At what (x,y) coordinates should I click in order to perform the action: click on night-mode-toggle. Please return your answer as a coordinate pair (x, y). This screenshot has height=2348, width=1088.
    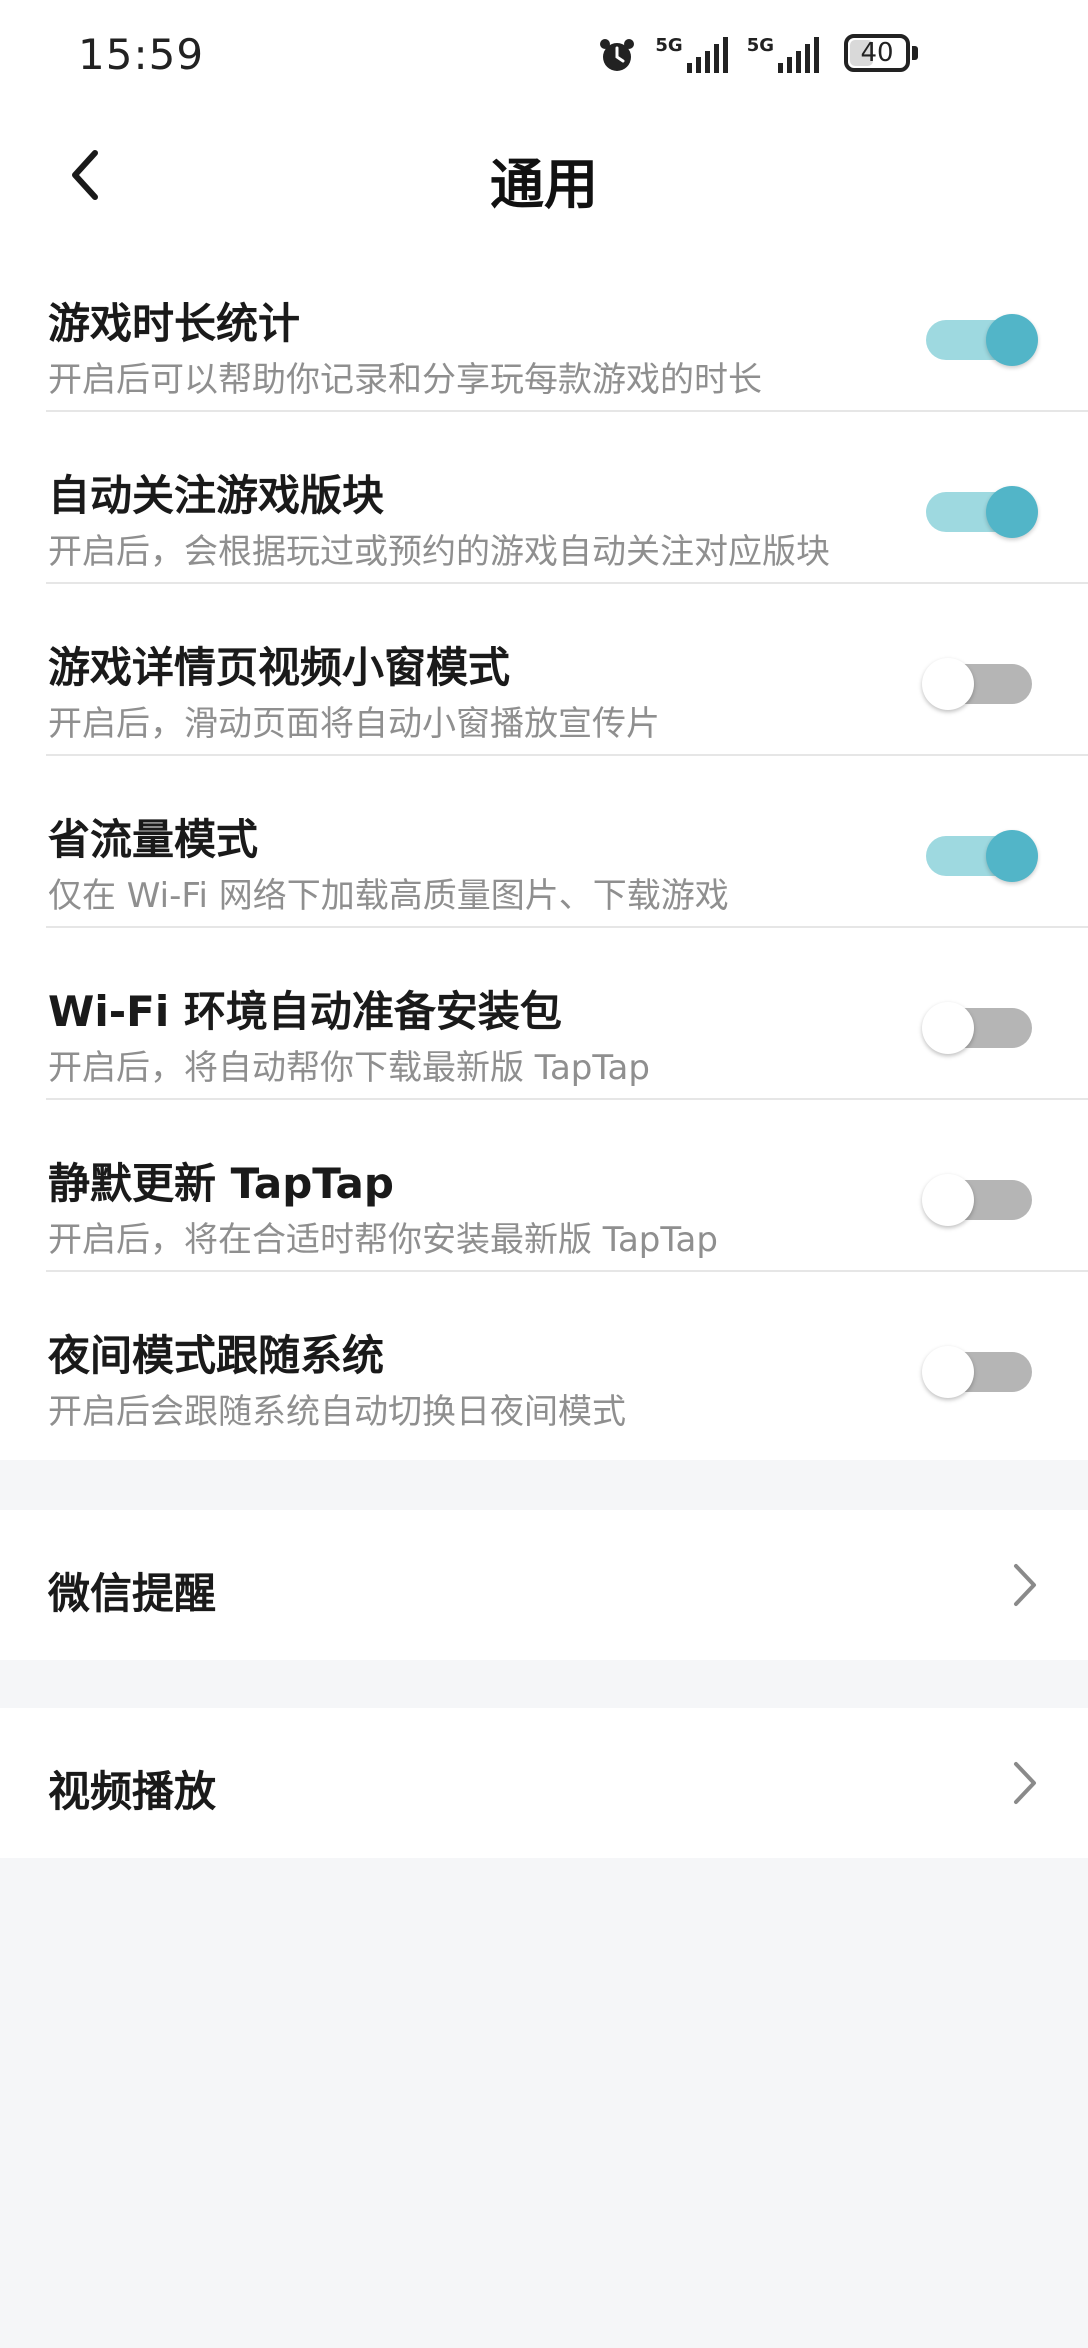
    Looking at the image, I should click on (979, 1372).